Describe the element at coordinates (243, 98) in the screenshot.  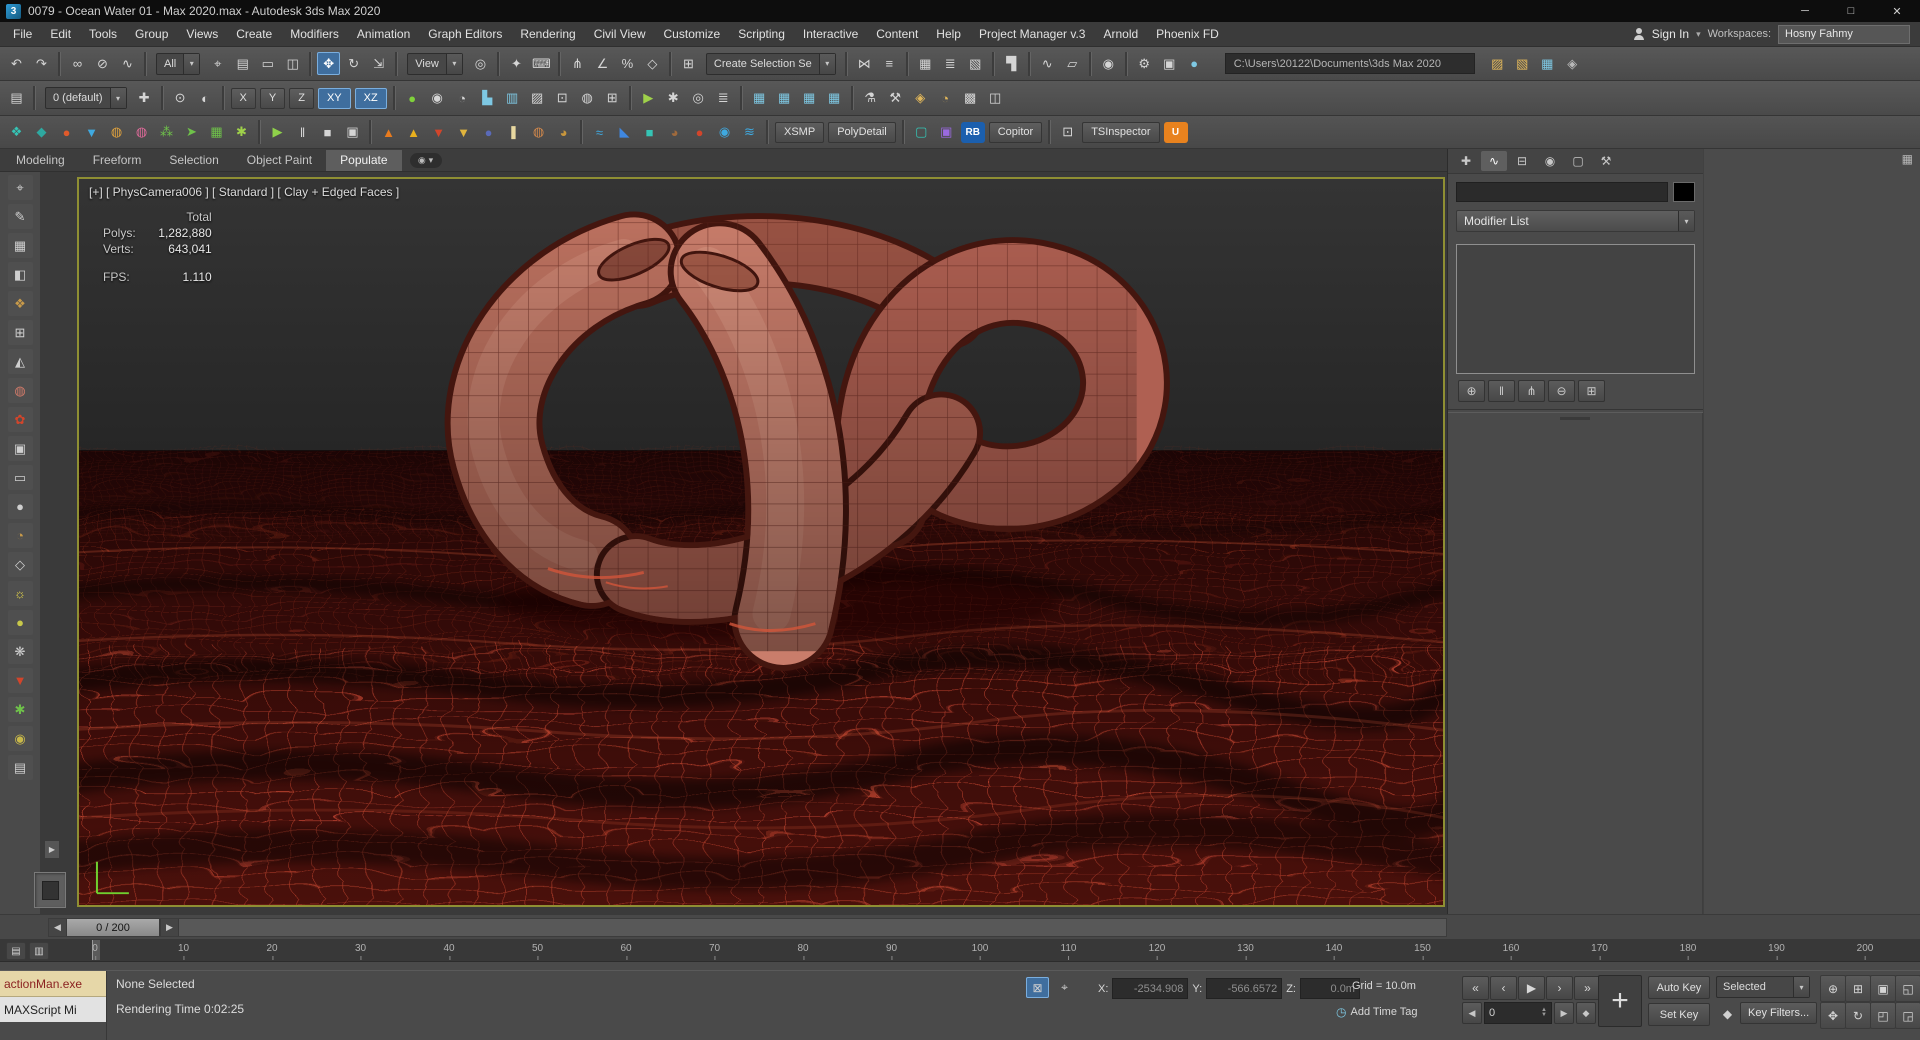
I see `x-axis-button: X` at that location.